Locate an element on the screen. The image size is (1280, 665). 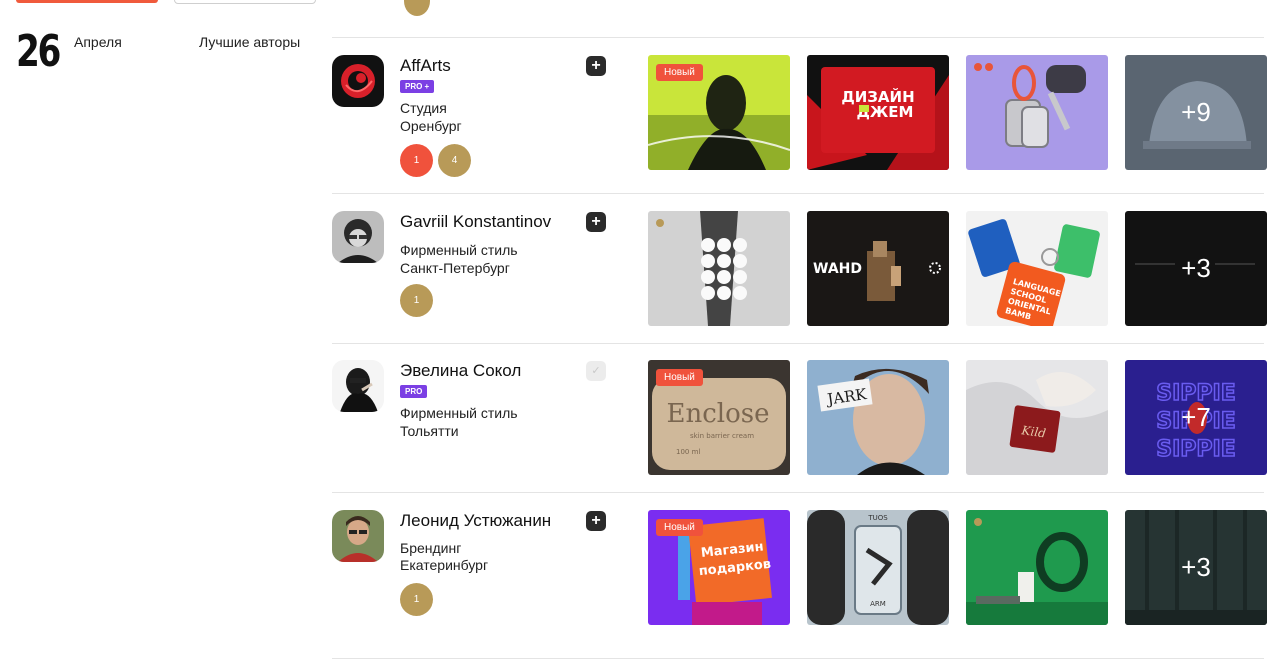
svg-text: Enclose is located at coordinates (718, 414).